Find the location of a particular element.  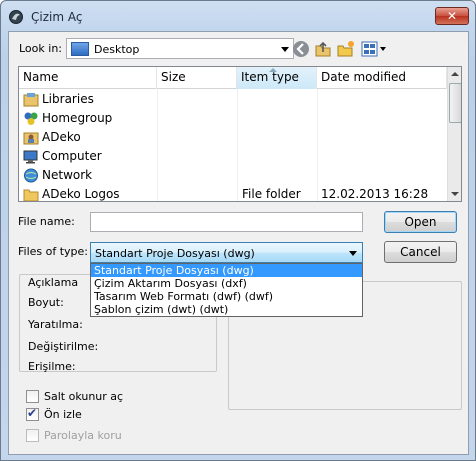

close-icon: ✕ is located at coordinates (452, 16).